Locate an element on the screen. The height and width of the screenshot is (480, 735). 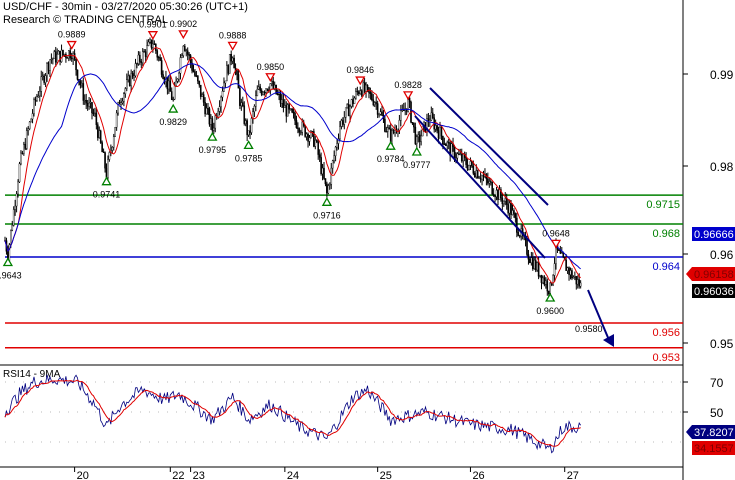
marker-label: 0.9888 is located at coordinates (233, 35).